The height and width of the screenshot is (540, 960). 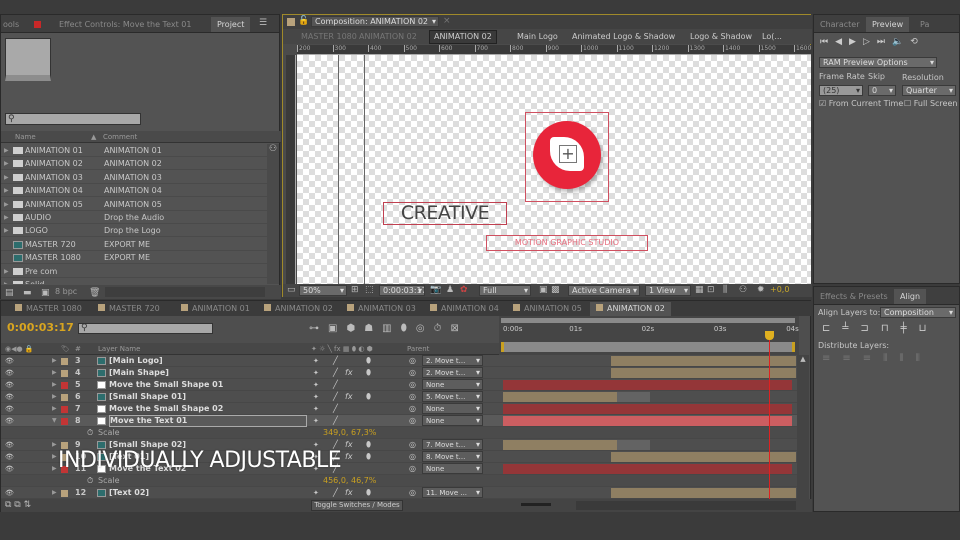 I want to click on full-screen-checkbox: ☐ Full Screen, so click(x=930, y=103).